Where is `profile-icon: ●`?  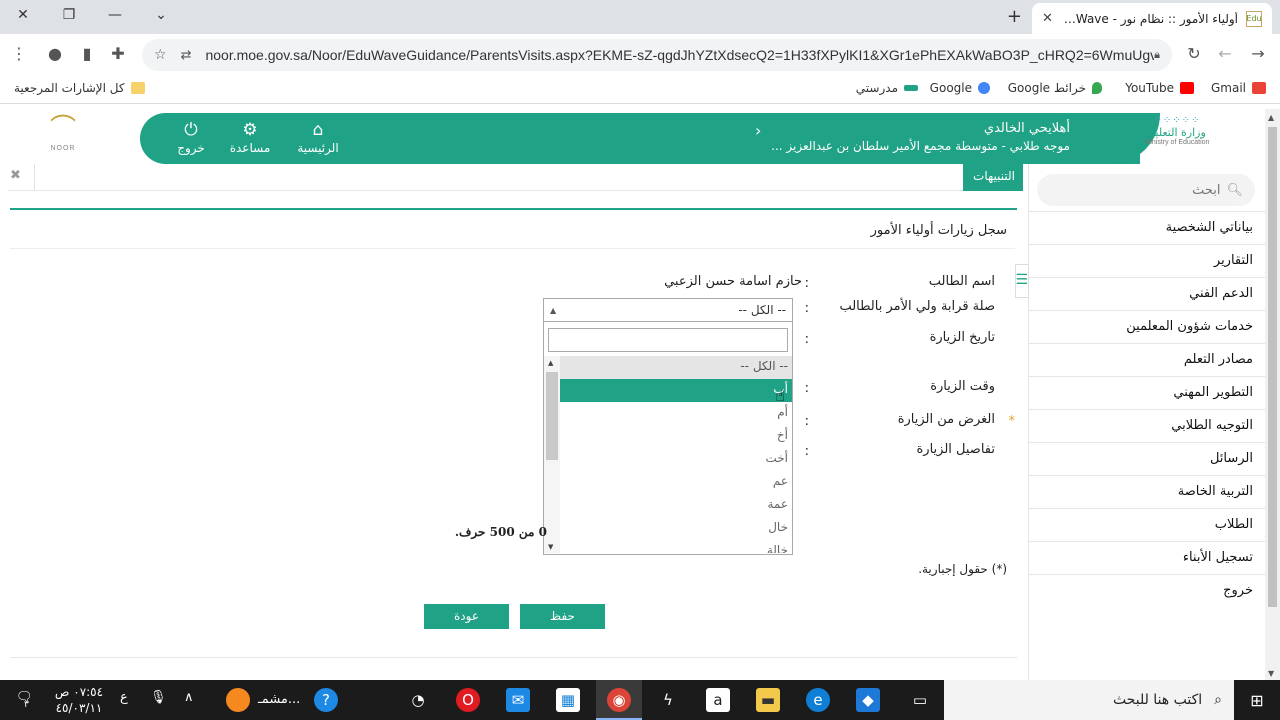
profile-icon: ● is located at coordinates (55, 53).